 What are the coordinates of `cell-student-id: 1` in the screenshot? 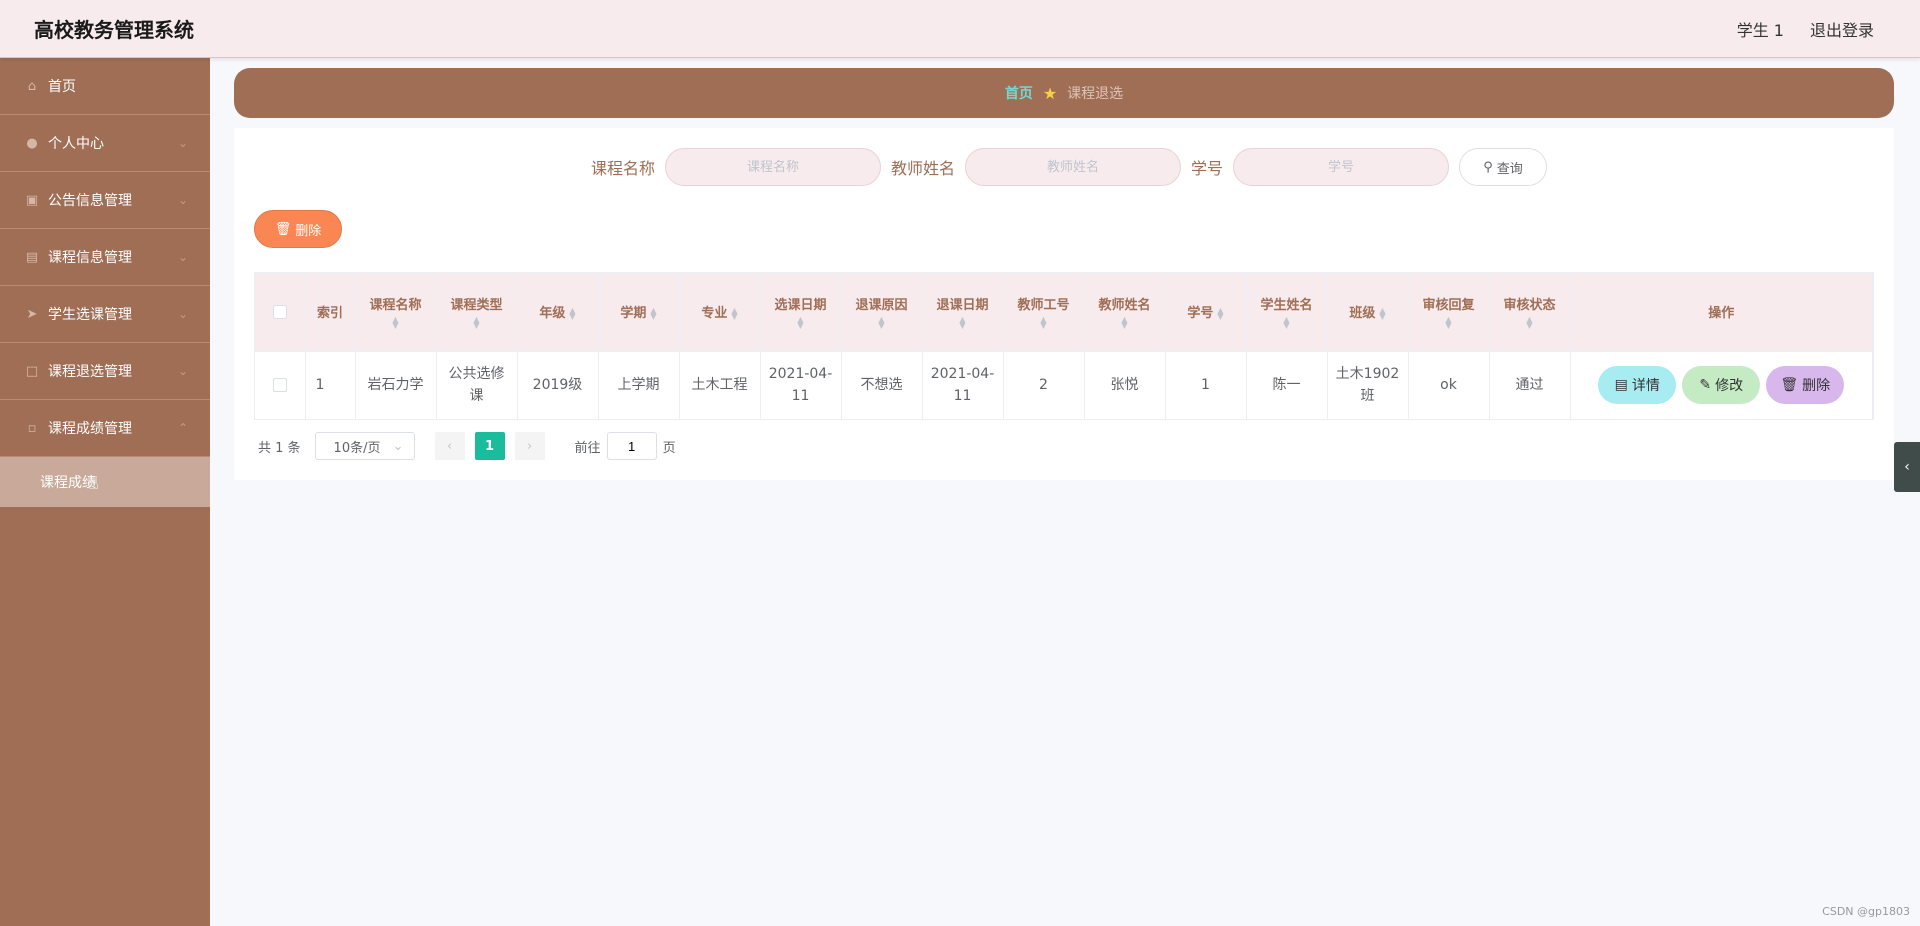 It's located at (1206, 385).